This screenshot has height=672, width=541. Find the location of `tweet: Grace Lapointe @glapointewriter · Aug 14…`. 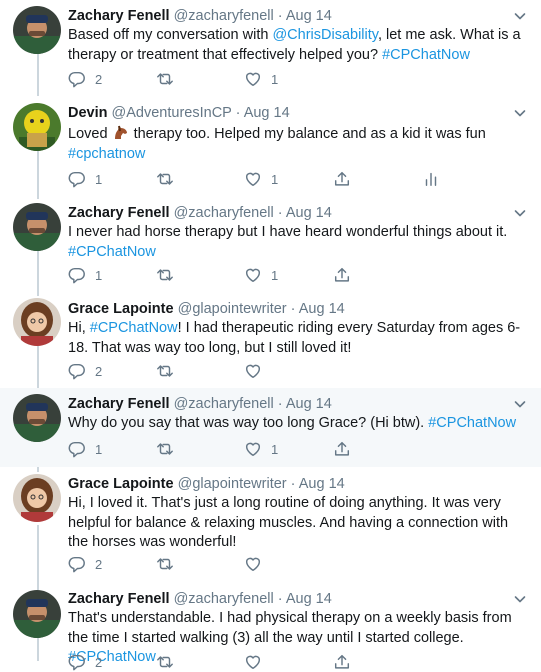

tweet: Grace Lapointe @glapointewriter · Aug 14… is located at coordinates (270, 340).